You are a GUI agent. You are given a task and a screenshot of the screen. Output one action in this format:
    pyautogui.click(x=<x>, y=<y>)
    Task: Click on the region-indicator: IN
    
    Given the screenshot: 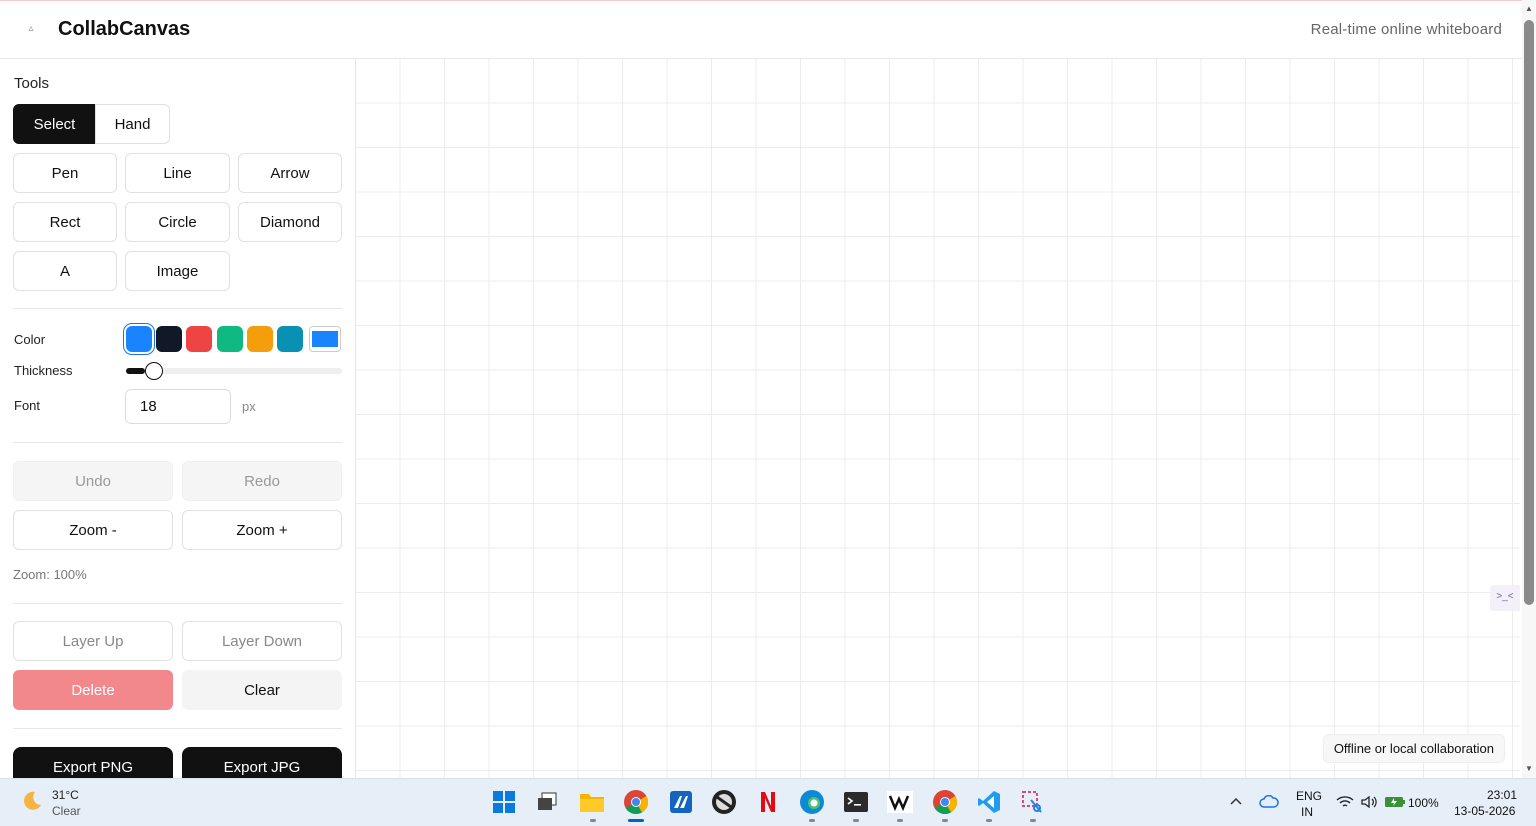 What is the action you would take?
    pyautogui.click(x=1307, y=812)
    